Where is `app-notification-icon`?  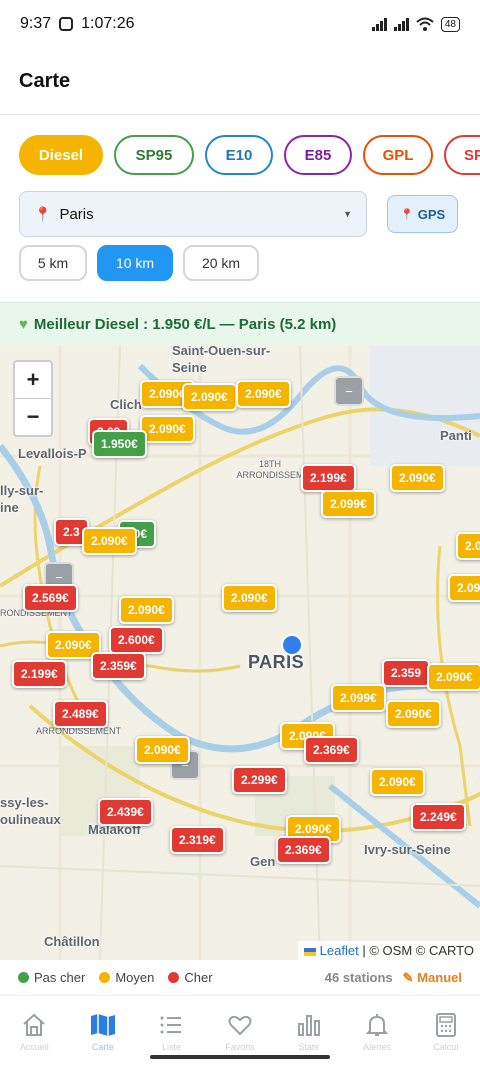
app-notification-icon is located at coordinates (66, 24).